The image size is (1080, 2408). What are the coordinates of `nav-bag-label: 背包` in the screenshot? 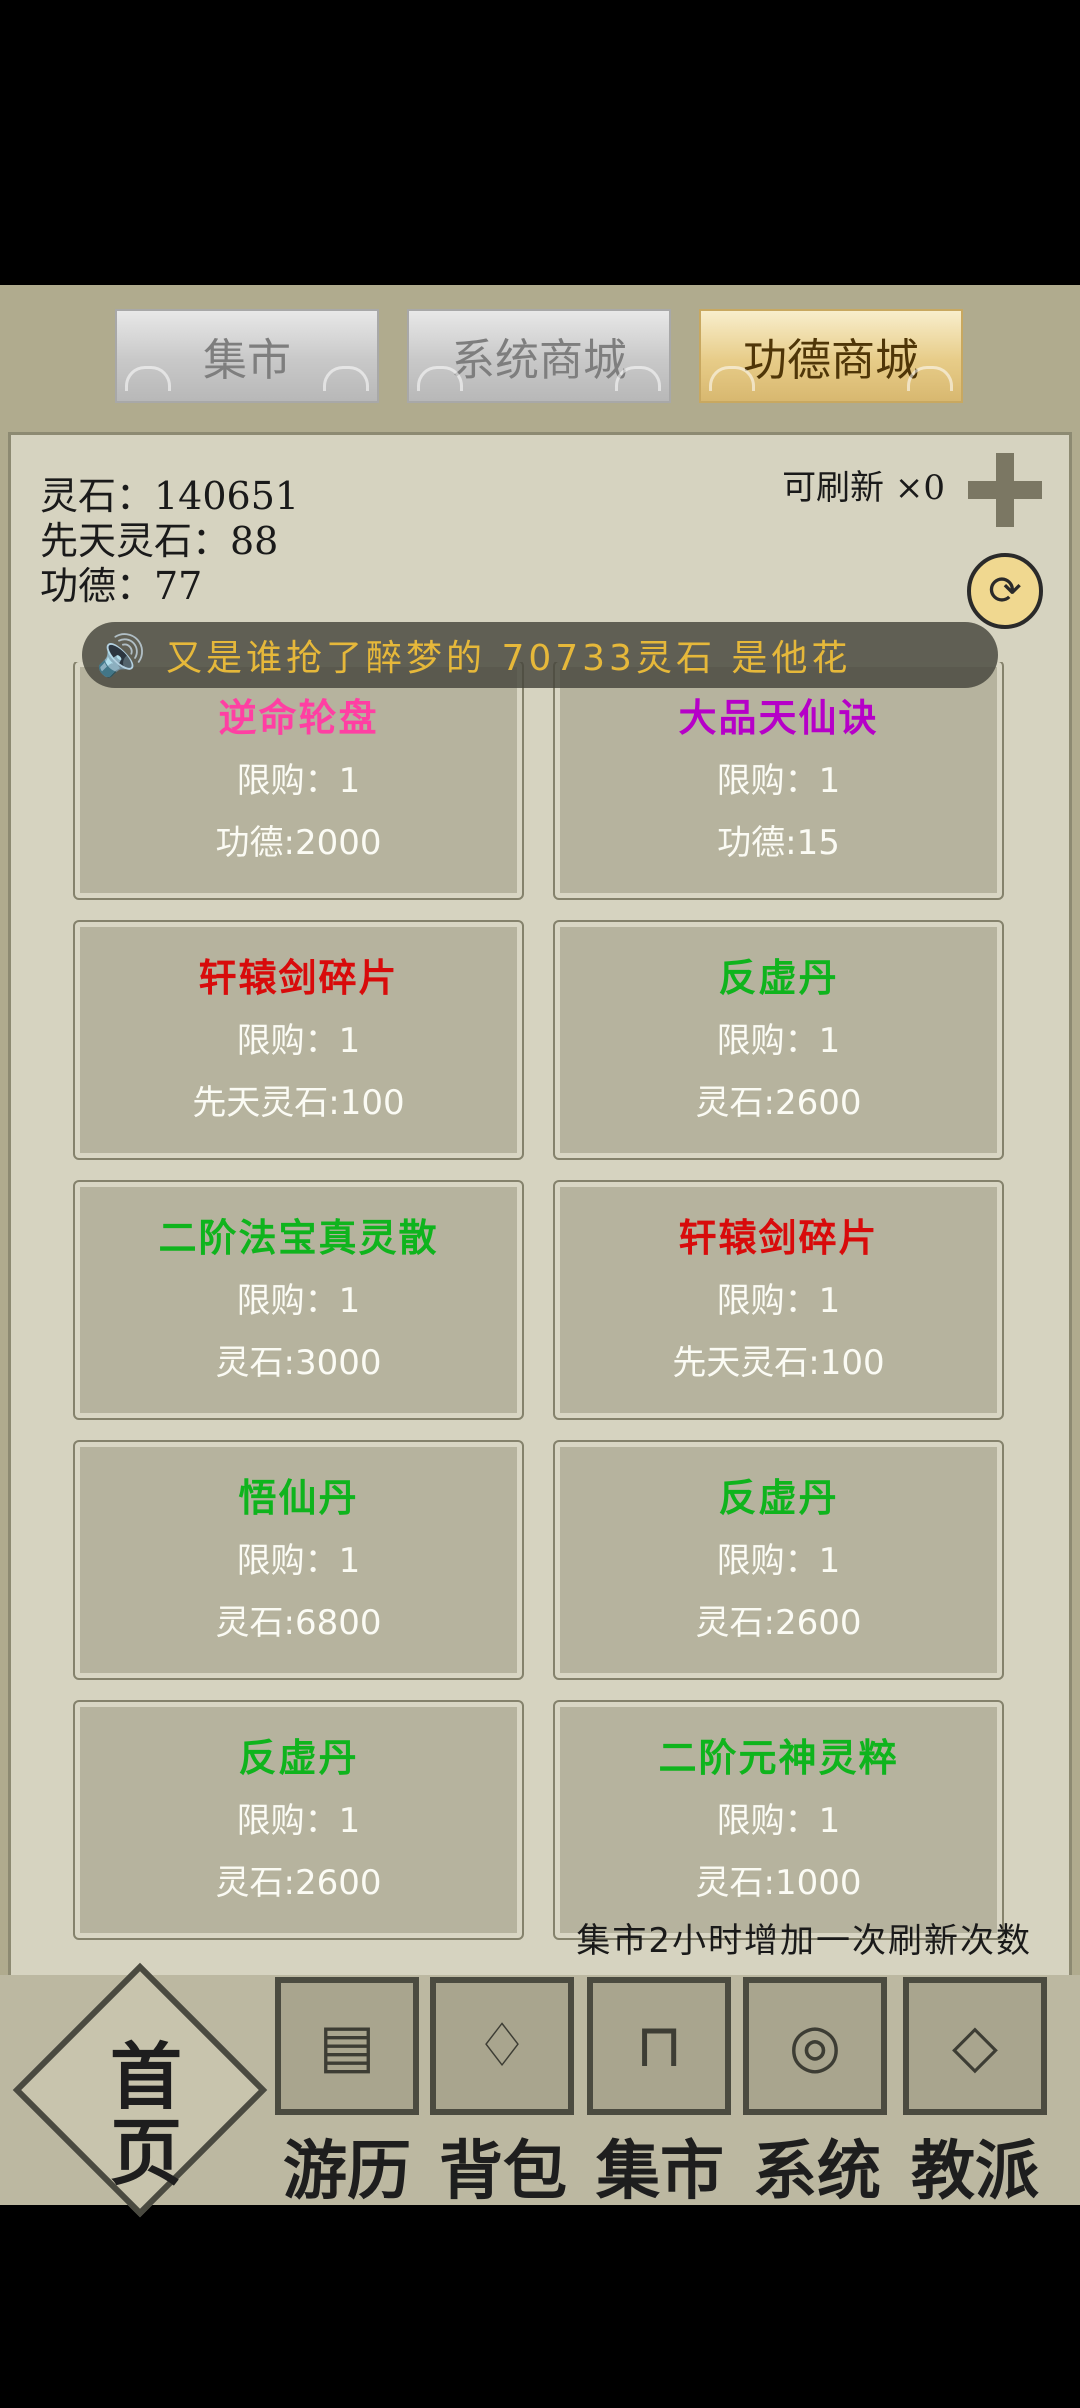 It's located at (503, 2171).